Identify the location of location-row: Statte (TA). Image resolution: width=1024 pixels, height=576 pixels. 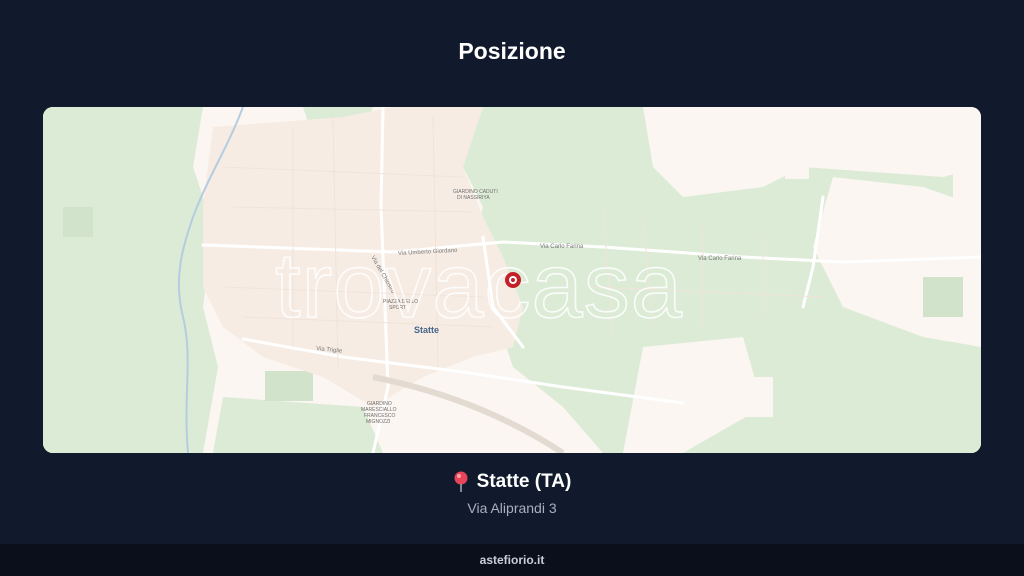
(512, 482).